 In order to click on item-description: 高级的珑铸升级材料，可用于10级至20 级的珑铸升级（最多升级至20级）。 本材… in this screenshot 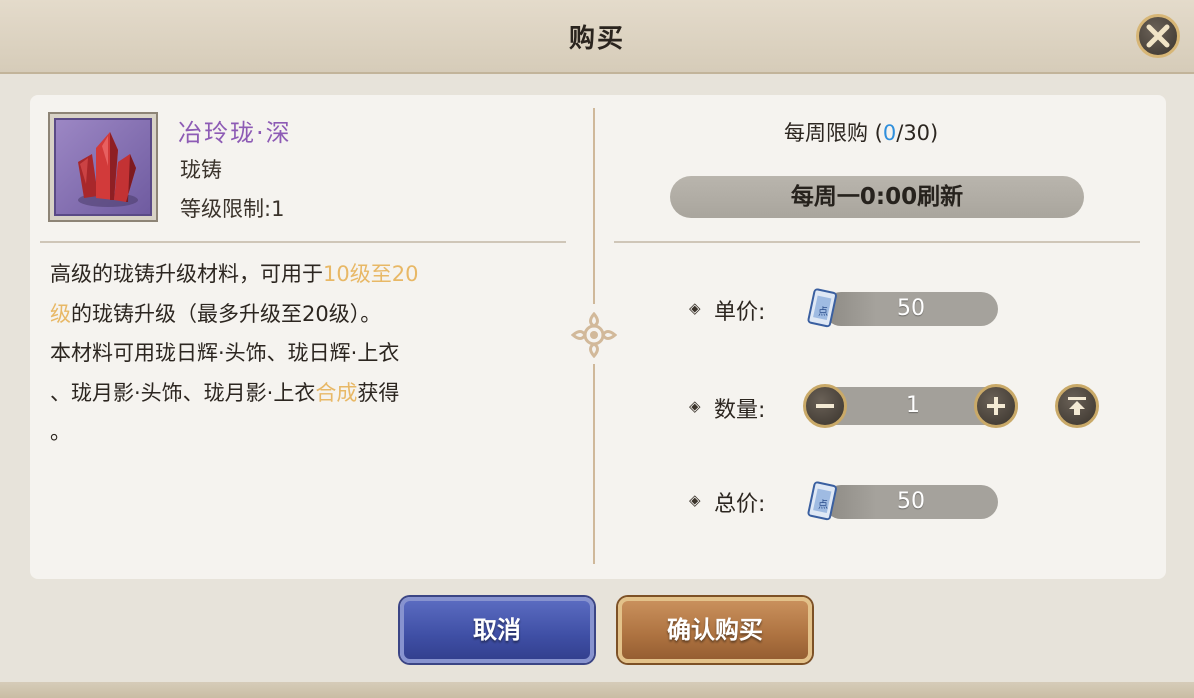, I will do `click(300, 354)`.